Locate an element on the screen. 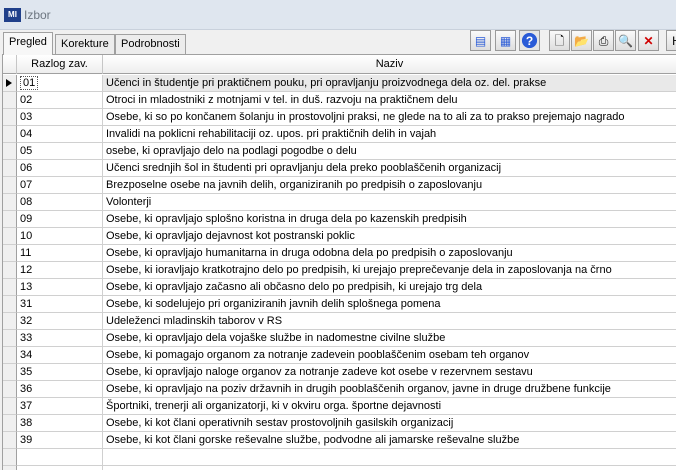 This screenshot has height=470, width=676. cell-razlog: 37 is located at coordinates (60, 406).